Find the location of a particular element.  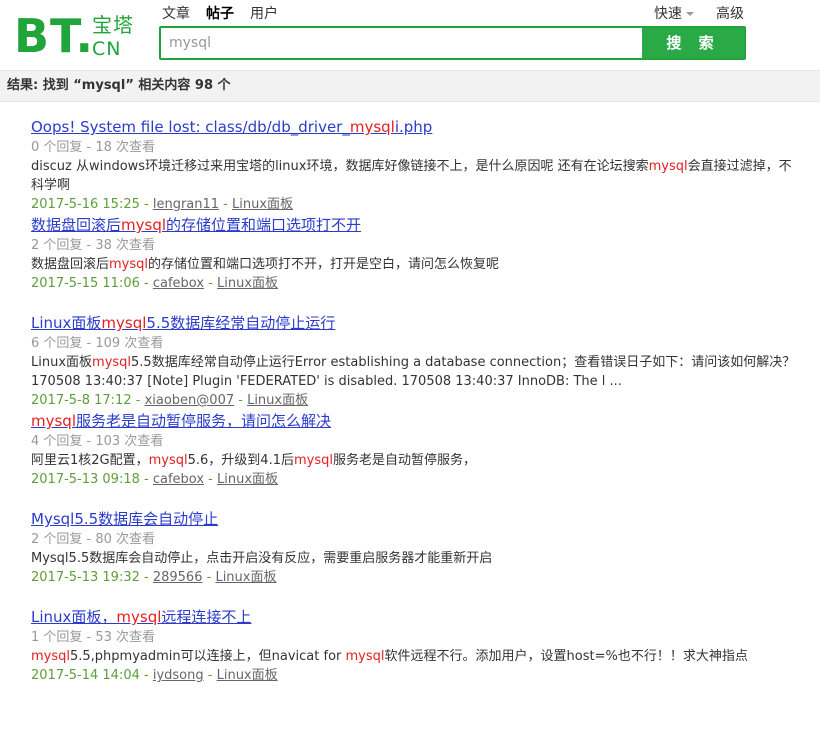

view-count: 53 次查看 is located at coordinates (125, 637).